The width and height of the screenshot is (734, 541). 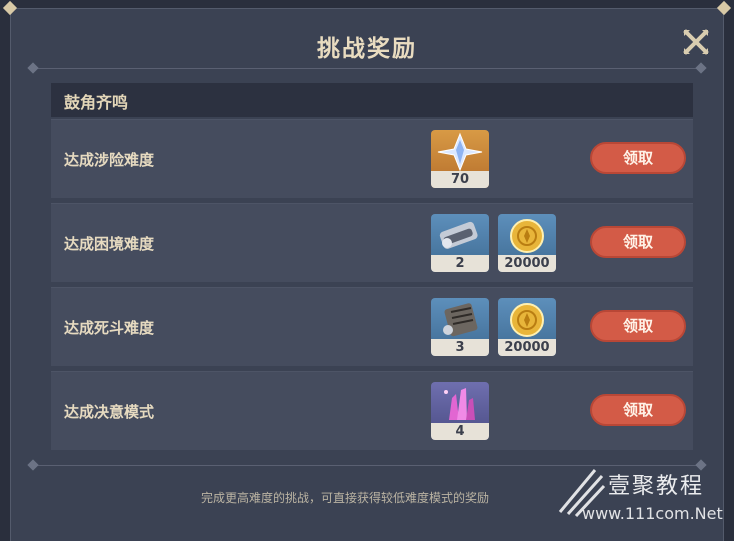 I want to click on reward-row: 达成涉险难度 70 领取, so click(x=372, y=158).